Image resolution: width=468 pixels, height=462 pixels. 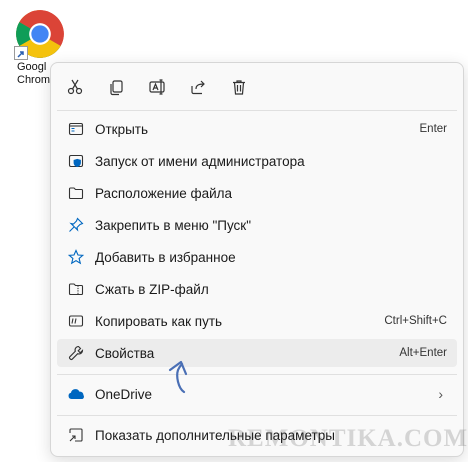 I want to click on delete-button, so click(x=239, y=87).